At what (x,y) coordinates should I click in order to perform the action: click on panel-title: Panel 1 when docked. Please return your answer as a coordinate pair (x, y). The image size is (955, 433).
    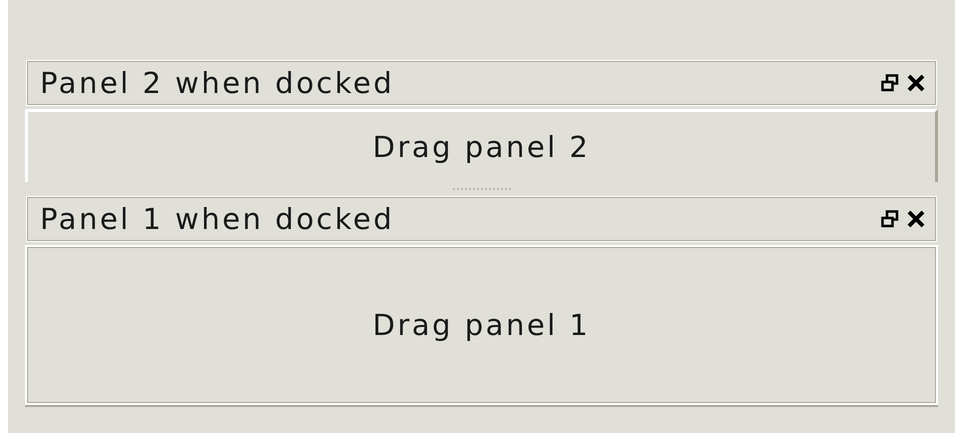
    Looking at the image, I should click on (218, 219).